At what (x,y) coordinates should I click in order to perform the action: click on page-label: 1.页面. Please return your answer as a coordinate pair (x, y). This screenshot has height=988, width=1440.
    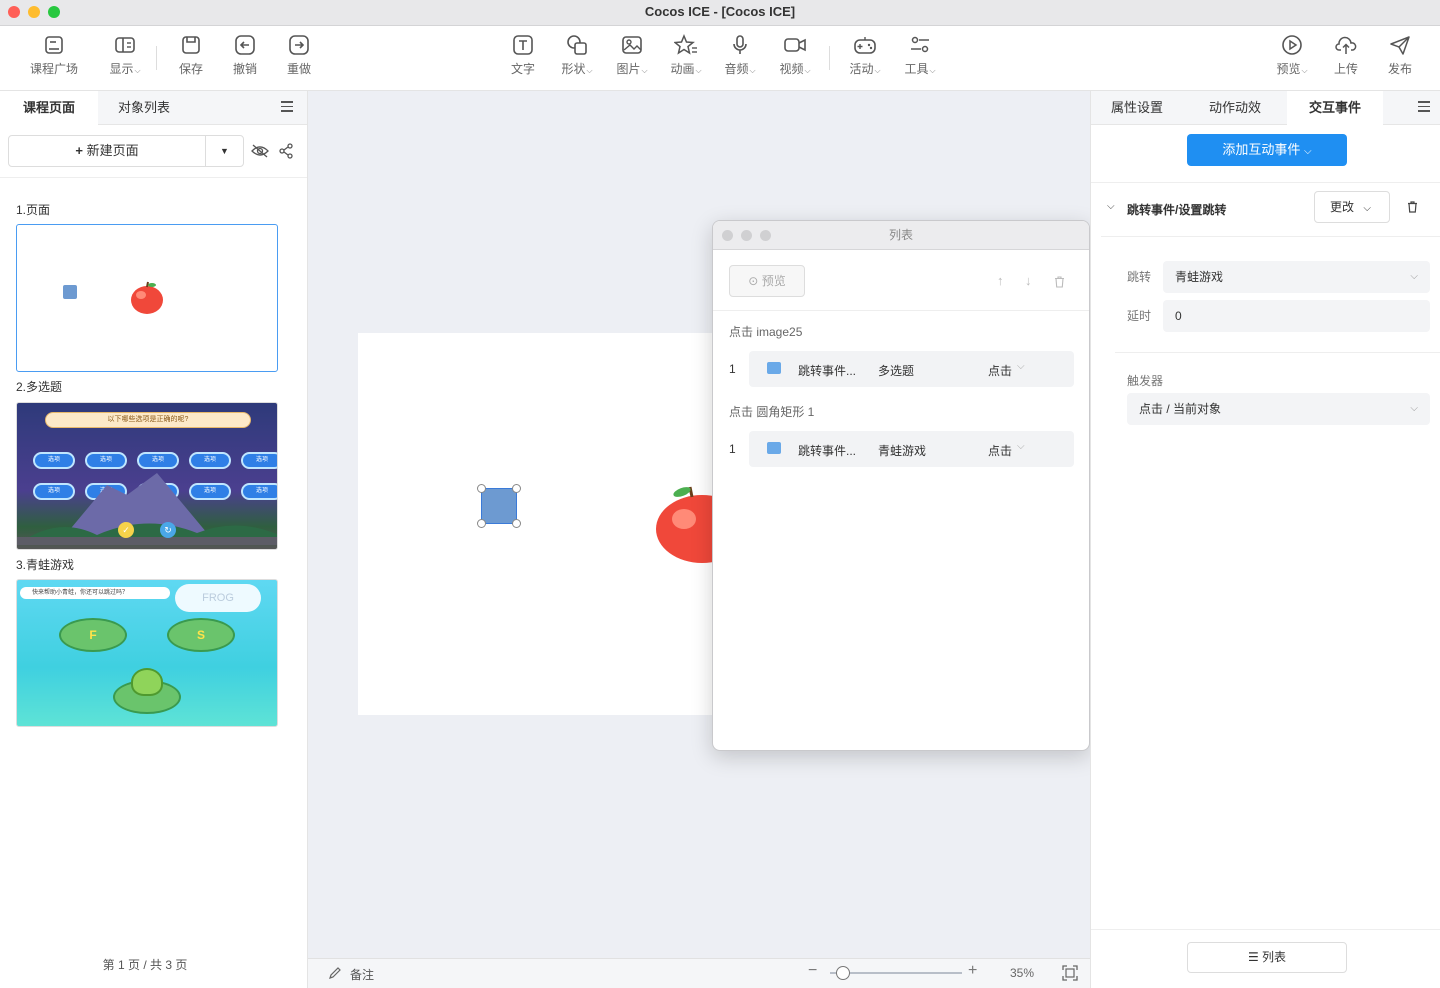
    Looking at the image, I should click on (33, 210).